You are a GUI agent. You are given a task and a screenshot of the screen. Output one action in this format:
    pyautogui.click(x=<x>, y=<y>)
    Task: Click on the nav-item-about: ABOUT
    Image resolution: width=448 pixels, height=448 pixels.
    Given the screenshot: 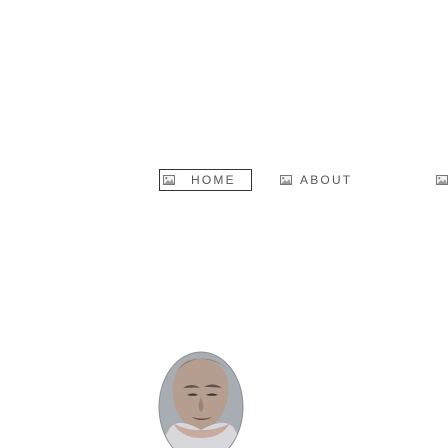 What is the action you would take?
    pyautogui.click(x=320, y=180)
    